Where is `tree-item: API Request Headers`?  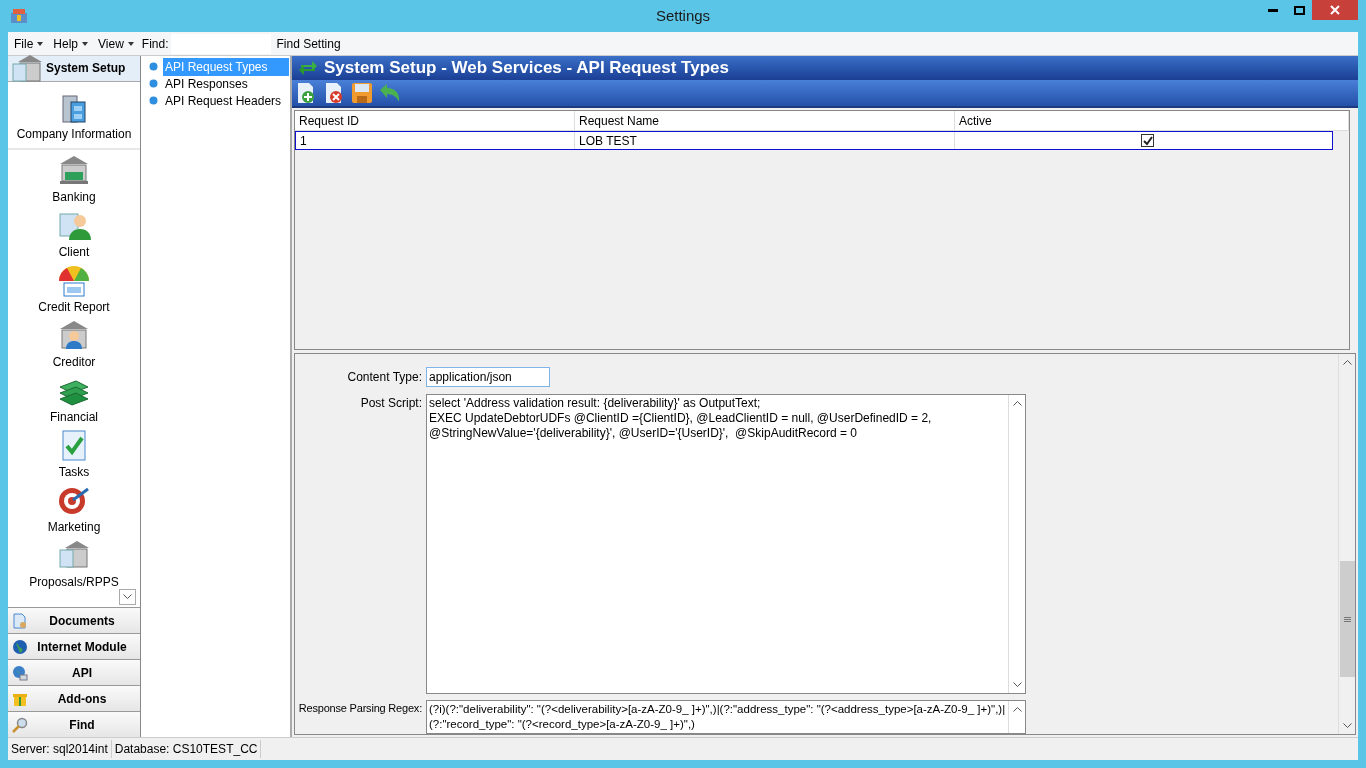 tree-item: API Request Headers is located at coordinates (226, 100).